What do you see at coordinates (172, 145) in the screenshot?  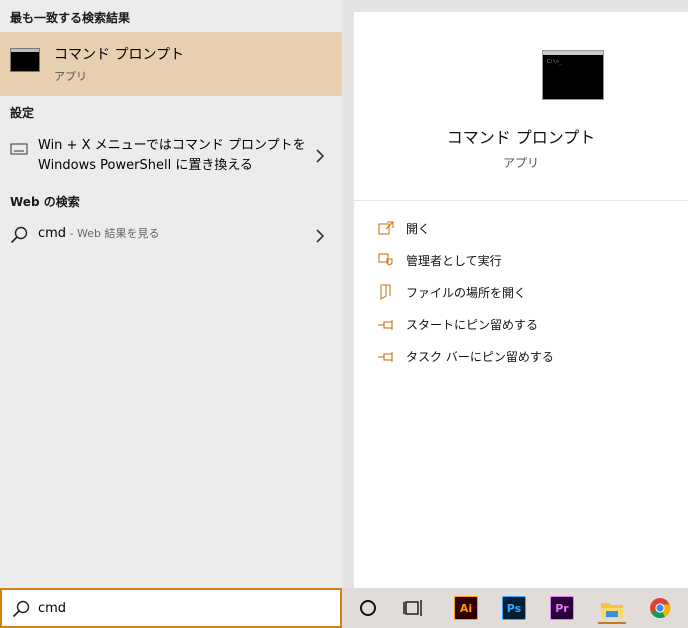 I see `settings-result-line1: Win + X メニューではコマンド プロンプトを` at bounding box center [172, 145].